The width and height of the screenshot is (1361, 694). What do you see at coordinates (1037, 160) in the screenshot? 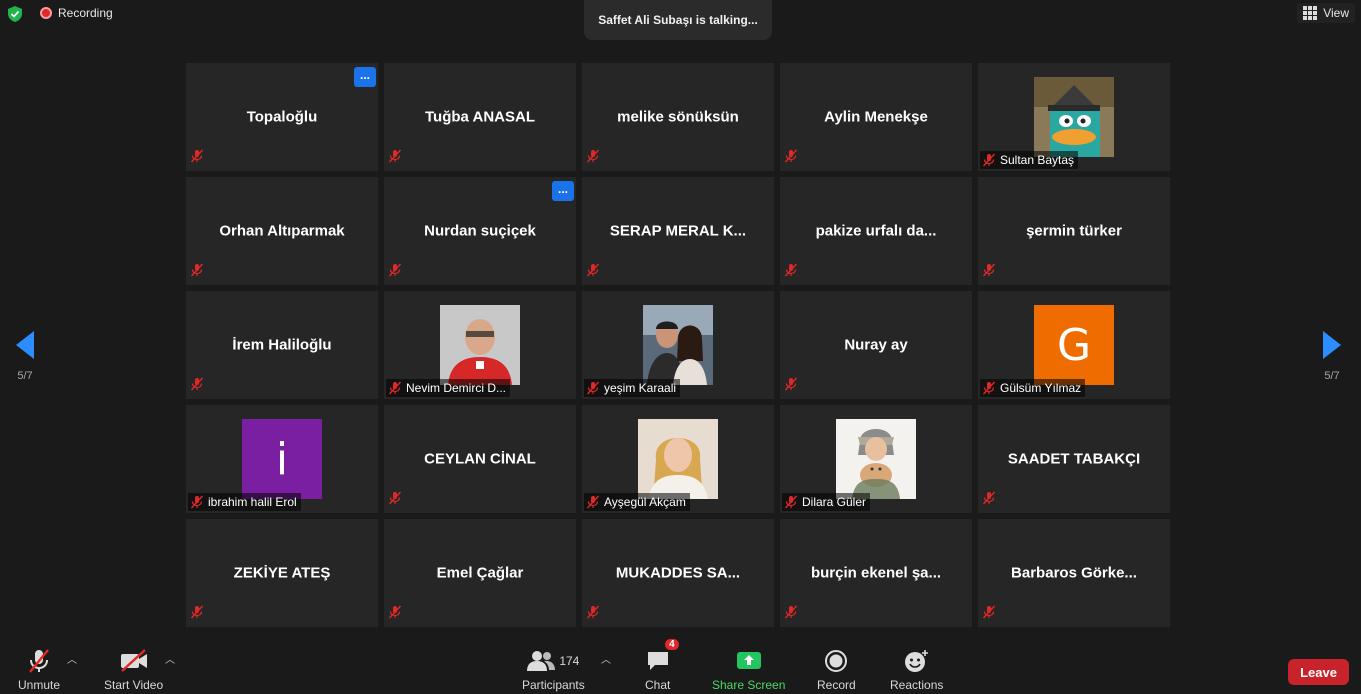
I see `participant-name: Sultan Baytaş` at bounding box center [1037, 160].